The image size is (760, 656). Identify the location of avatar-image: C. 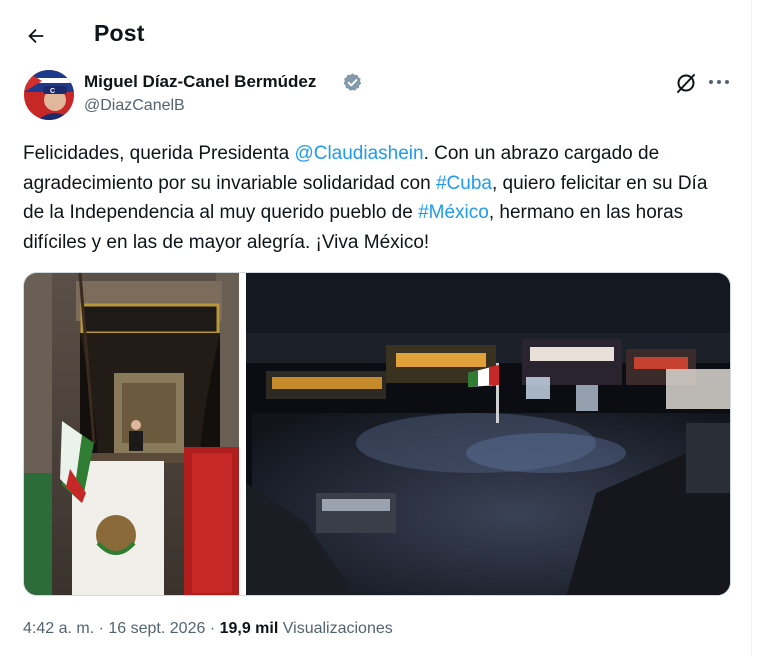
(49, 95).